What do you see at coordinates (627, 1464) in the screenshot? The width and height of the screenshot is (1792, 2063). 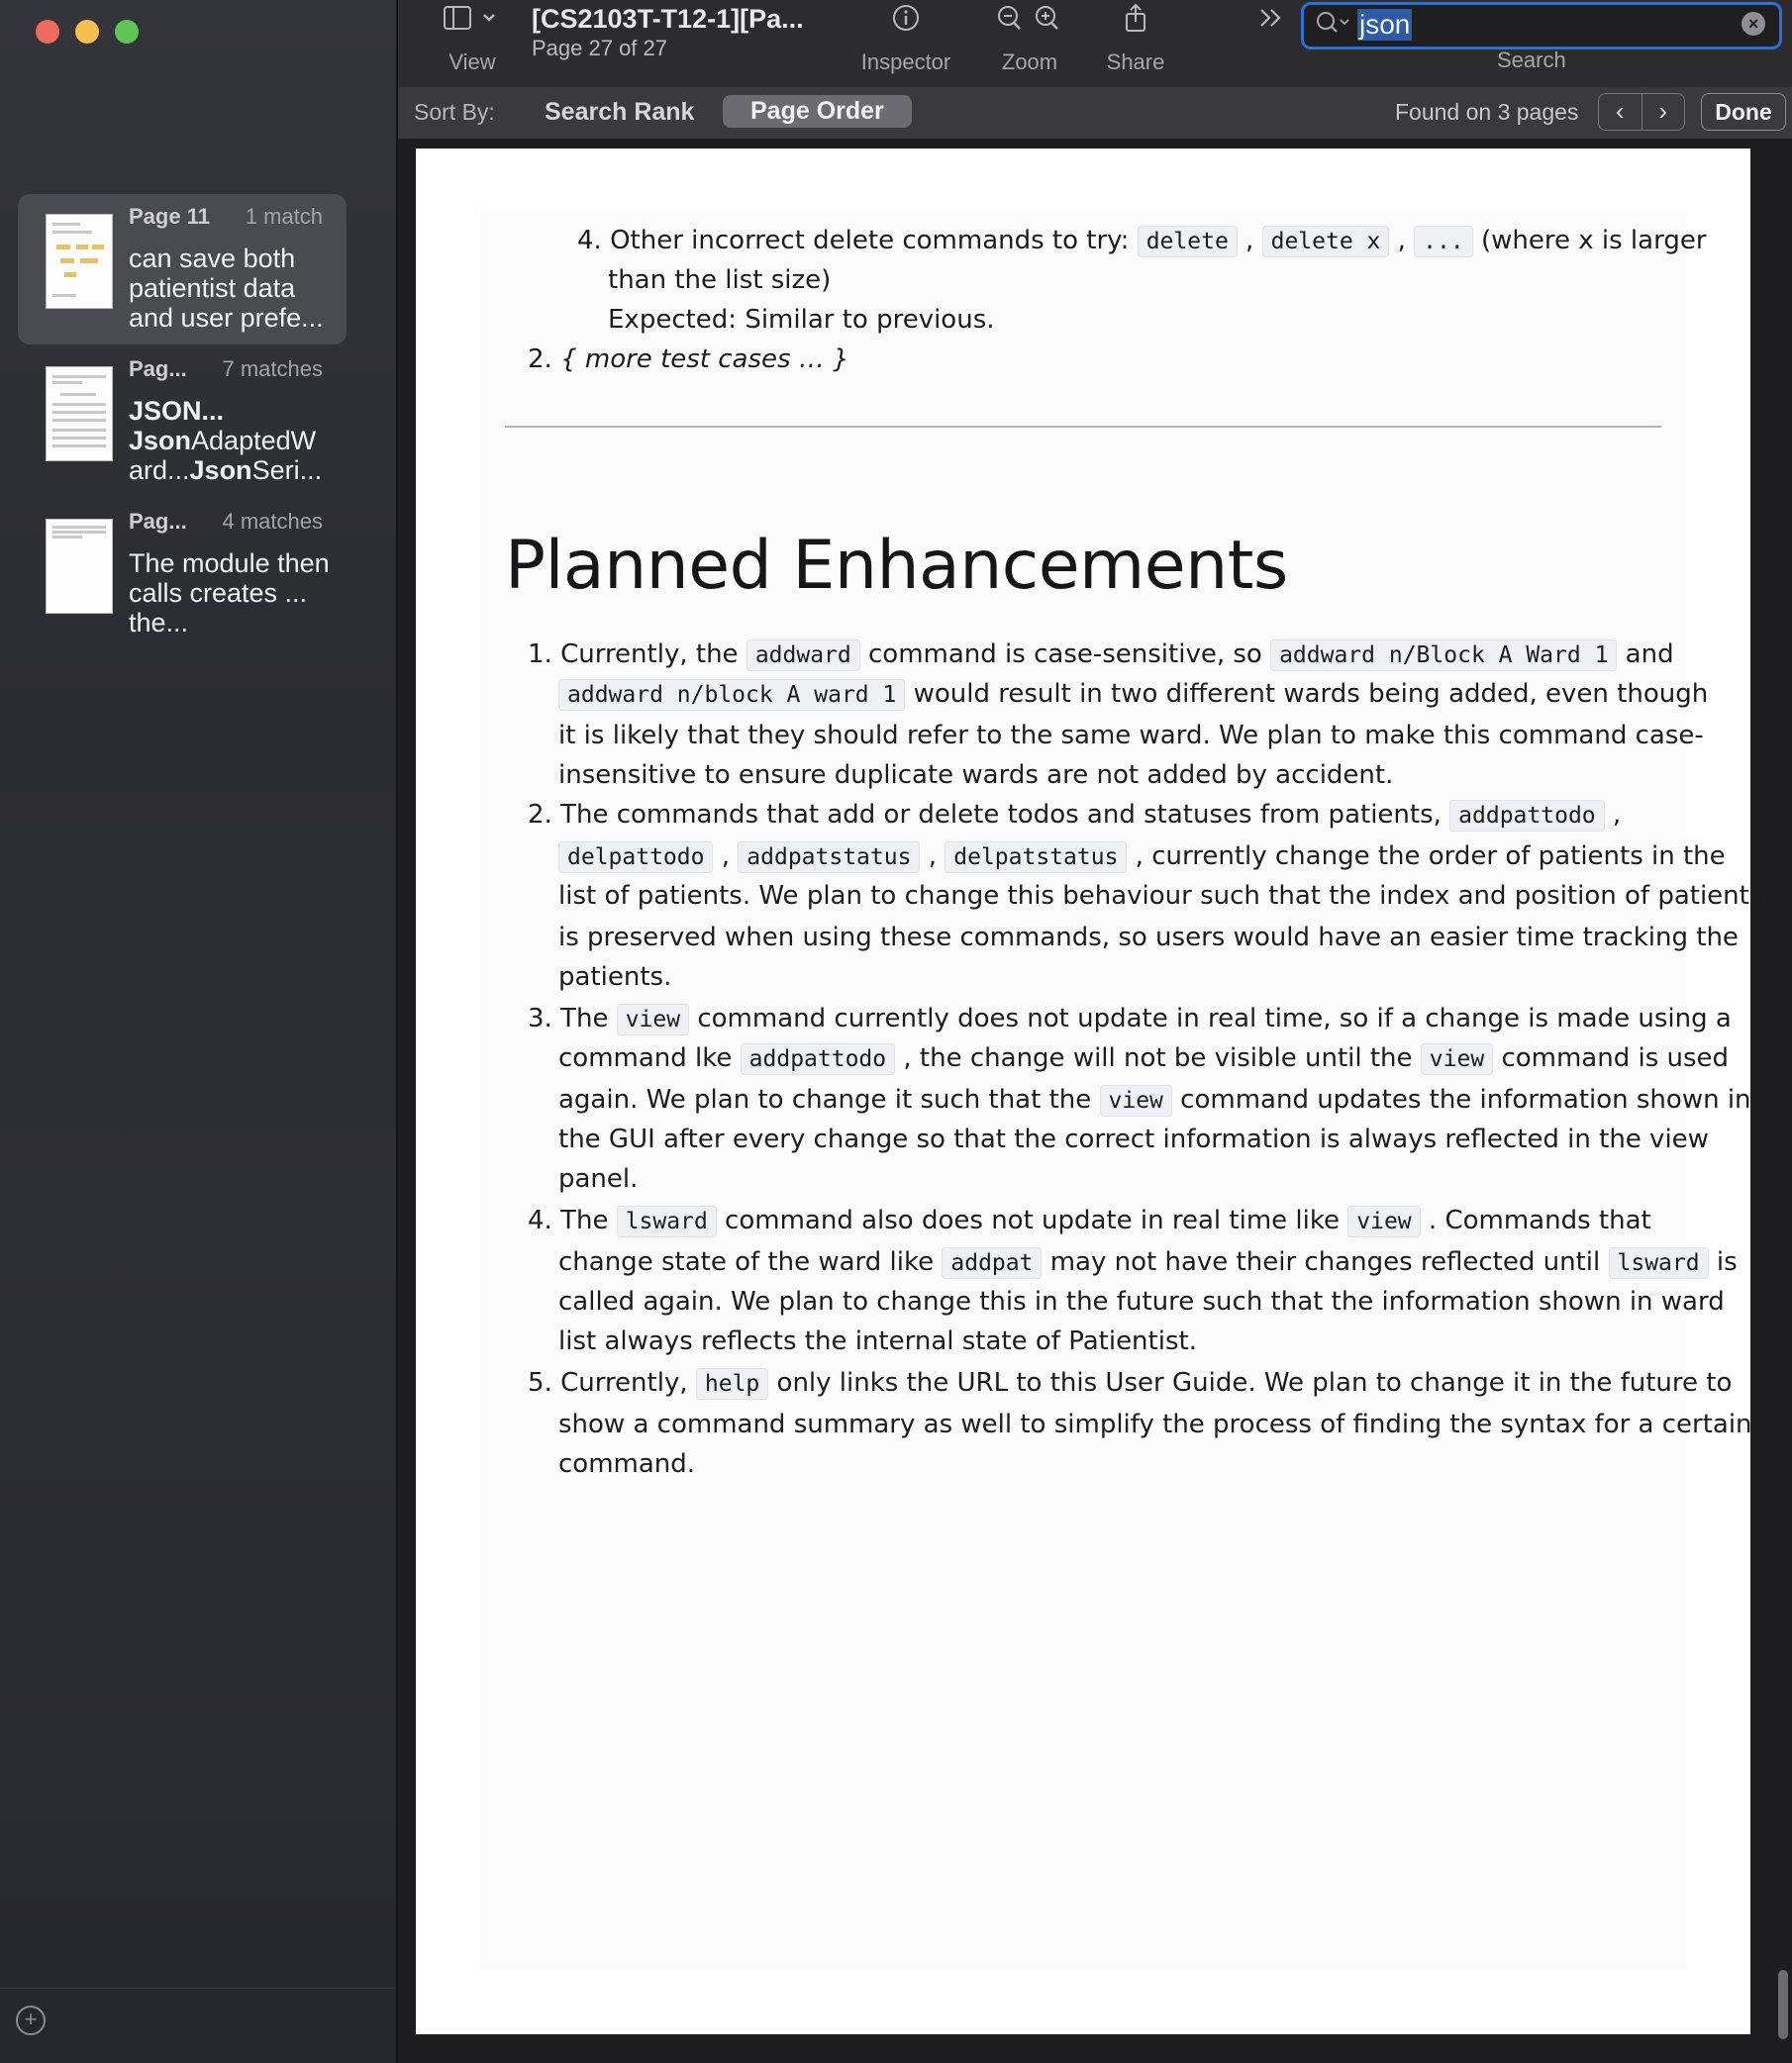 I see `list-item-text: command.` at bounding box center [627, 1464].